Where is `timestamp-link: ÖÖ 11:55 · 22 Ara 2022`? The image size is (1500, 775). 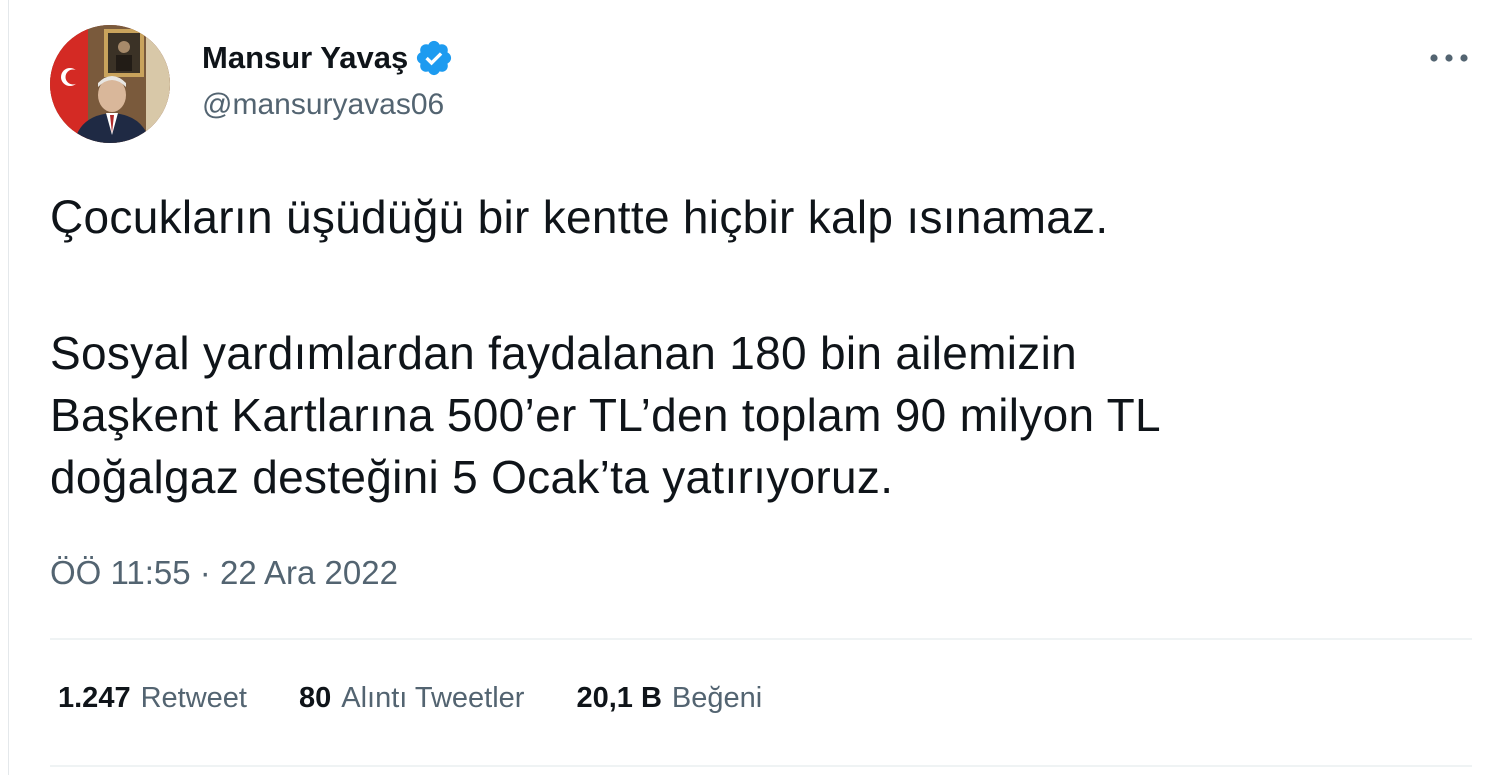 timestamp-link: ÖÖ 11:55 · 22 Ara 2022 is located at coordinates (224, 572).